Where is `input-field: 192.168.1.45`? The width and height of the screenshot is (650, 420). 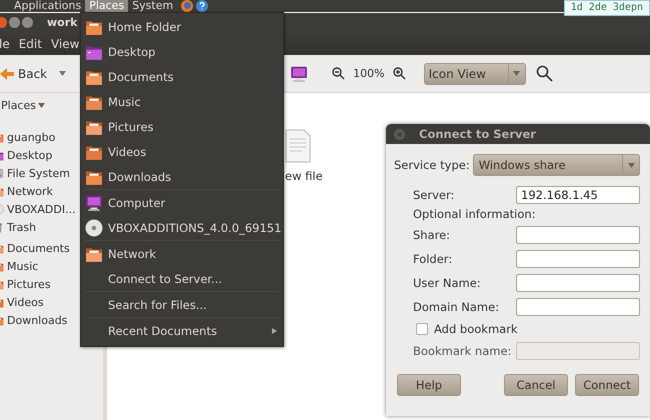 input-field: 192.168.1.45 is located at coordinates (578, 195).